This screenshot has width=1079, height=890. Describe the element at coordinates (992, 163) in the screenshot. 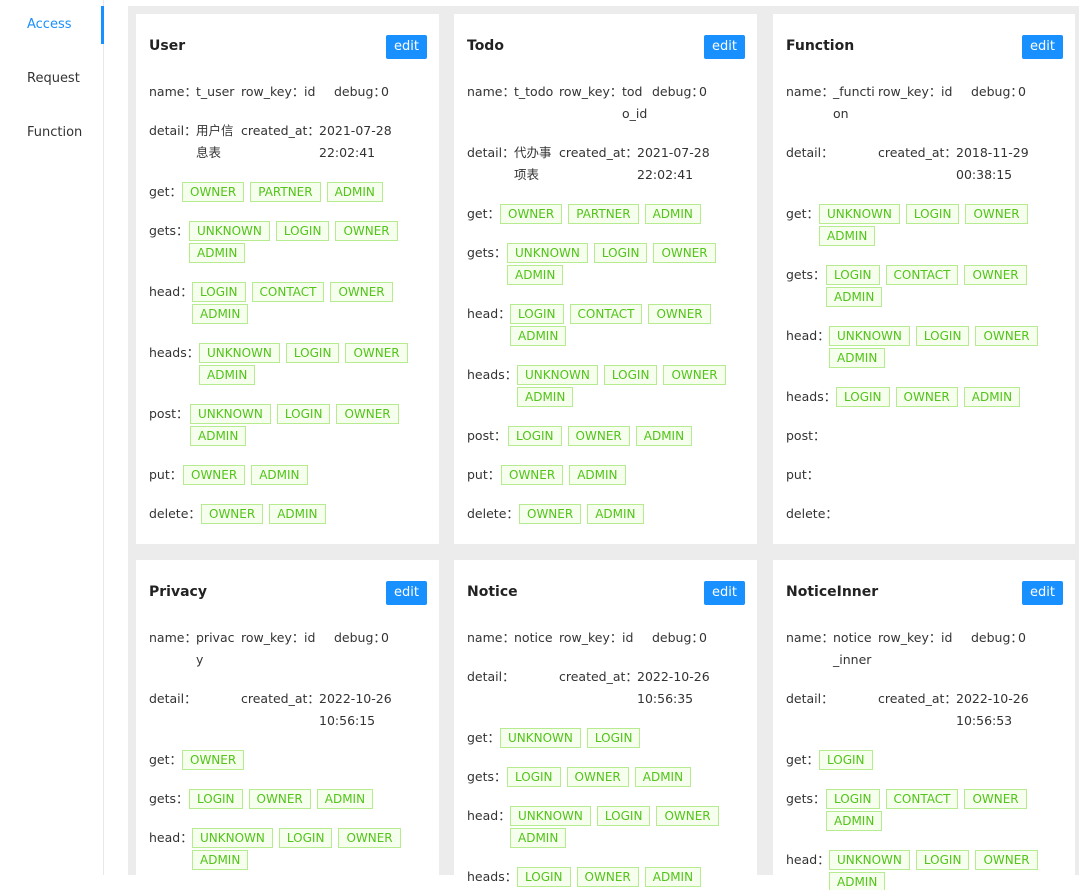

I see `created-at-value: 2018-11-29 00:38:15` at that location.